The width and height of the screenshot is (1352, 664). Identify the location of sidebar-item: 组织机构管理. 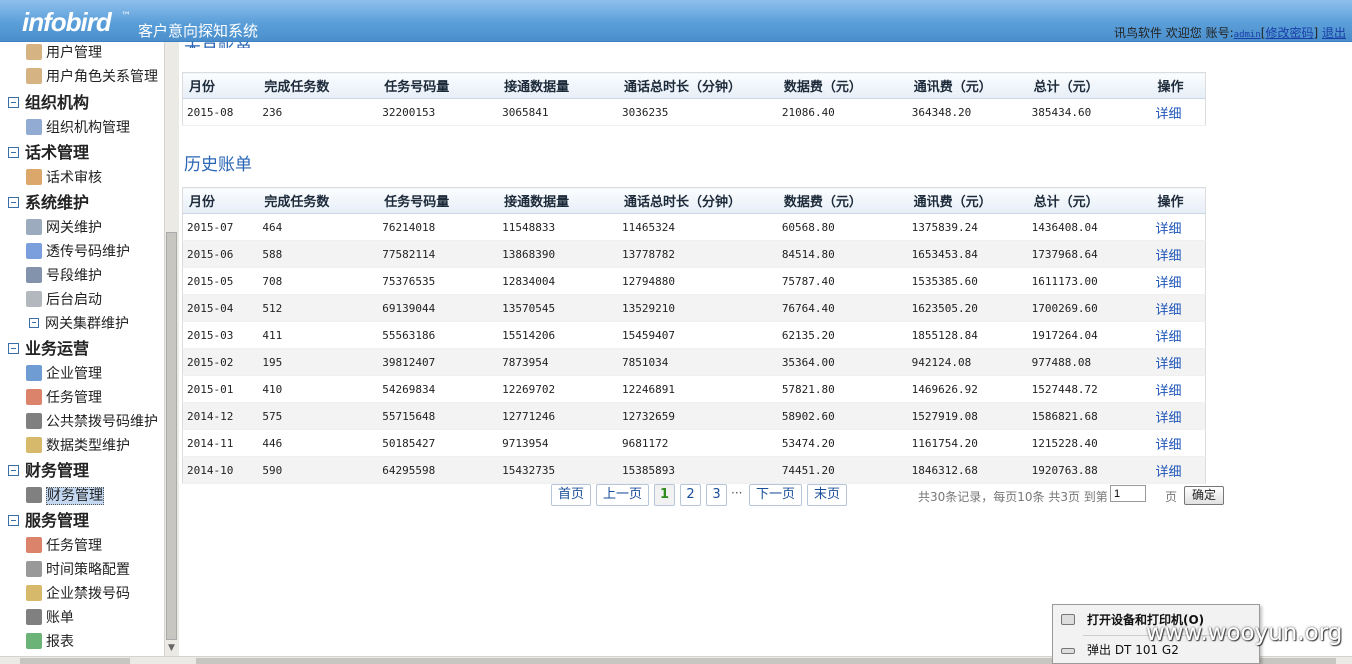
(78, 128).